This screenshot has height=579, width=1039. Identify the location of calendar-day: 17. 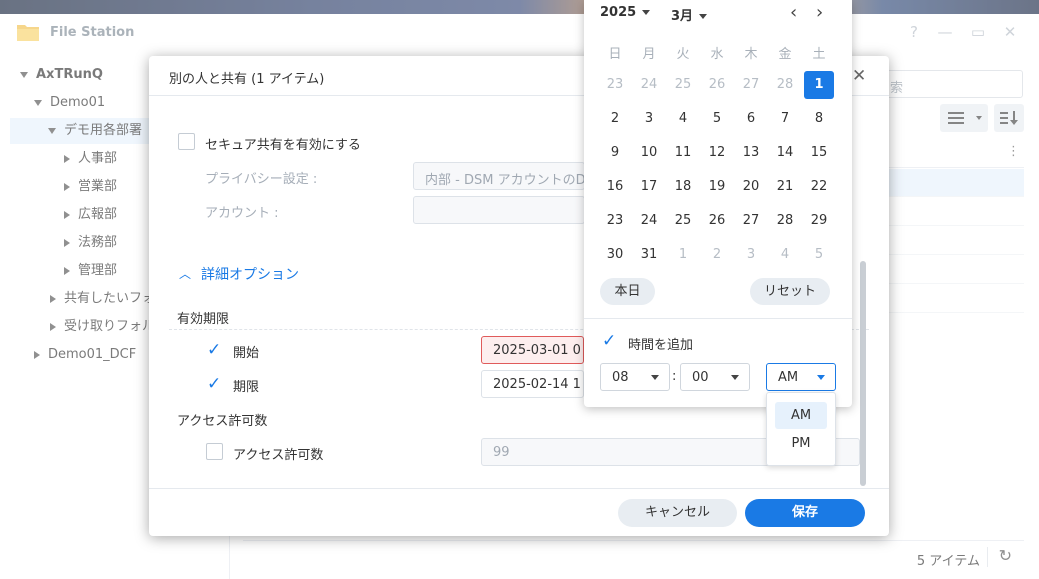
(649, 187).